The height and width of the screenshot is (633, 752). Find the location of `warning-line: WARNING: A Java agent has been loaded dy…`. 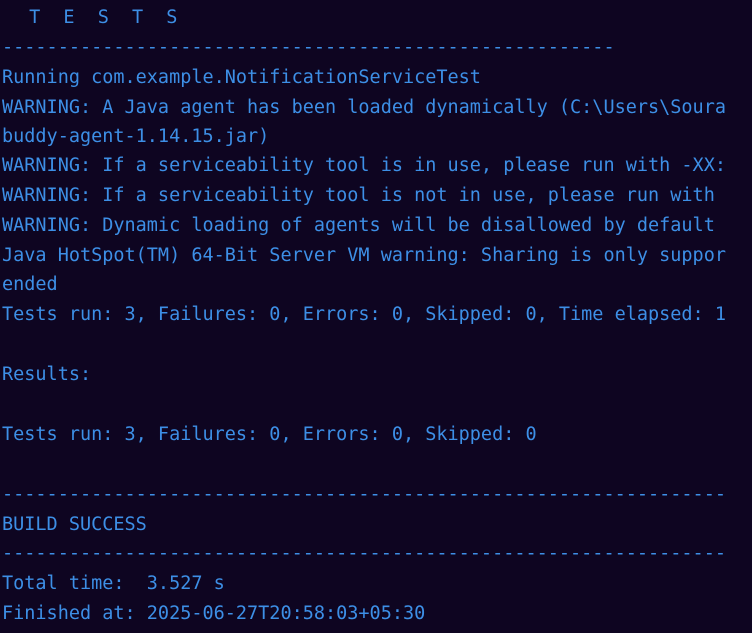

warning-line: WARNING: A Java agent has been loaded dy… is located at coordinates (364, 107).